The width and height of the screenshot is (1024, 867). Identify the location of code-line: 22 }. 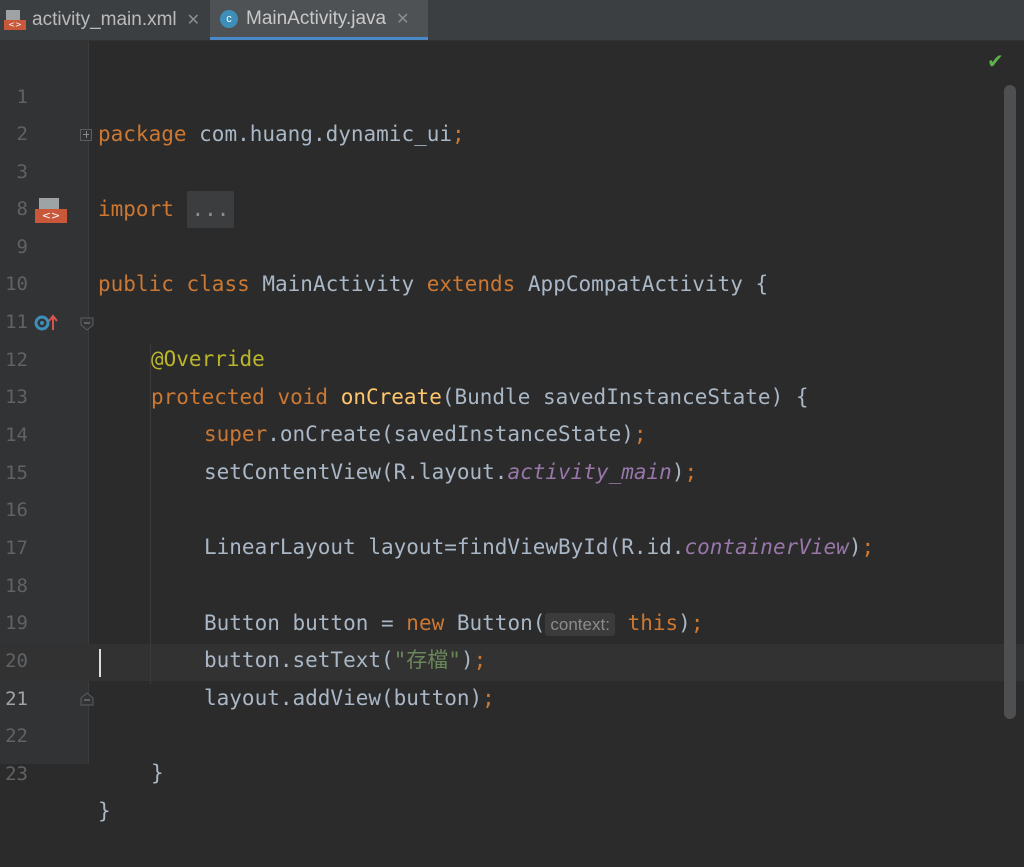
(512, 733).